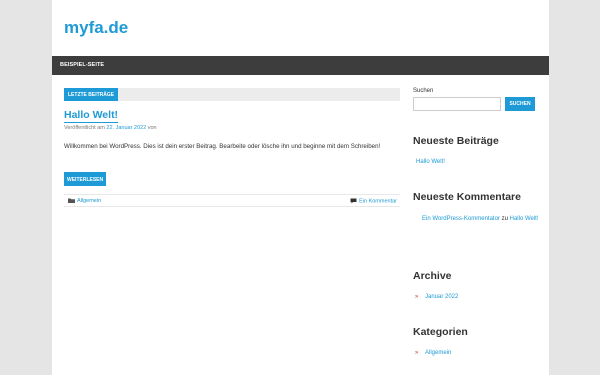  I want to click on search-label: Suchen, so click(423, 91).